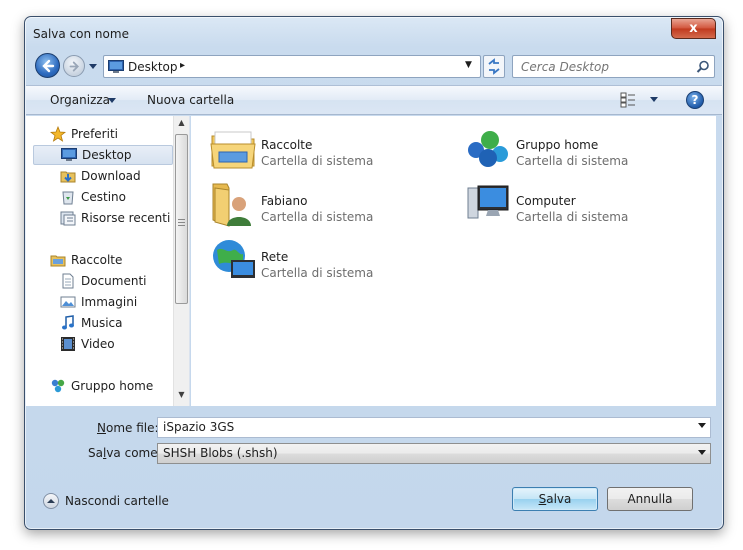 The height and width of the screenshot is (550, 743). I want to click on sidebar-item-download: Download, so click(124, 176).